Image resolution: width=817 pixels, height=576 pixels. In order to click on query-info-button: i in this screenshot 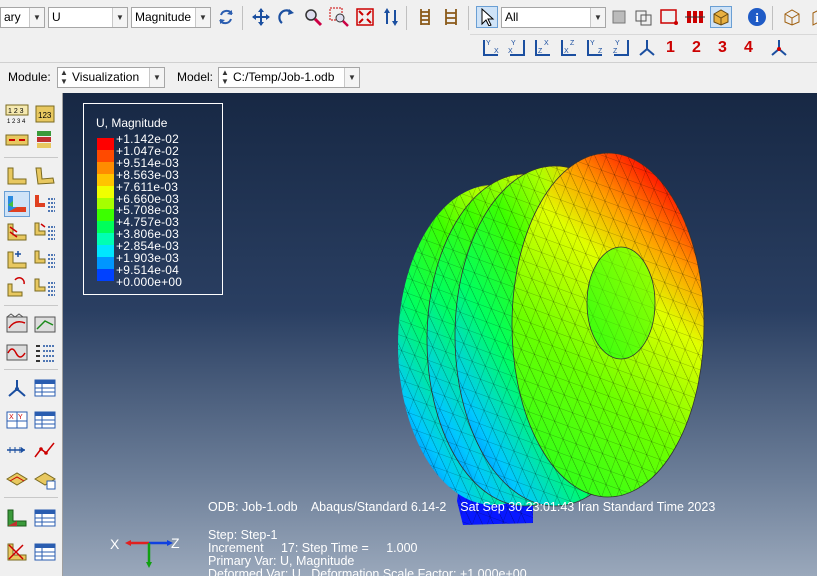, I will do `click(757, 17)`.